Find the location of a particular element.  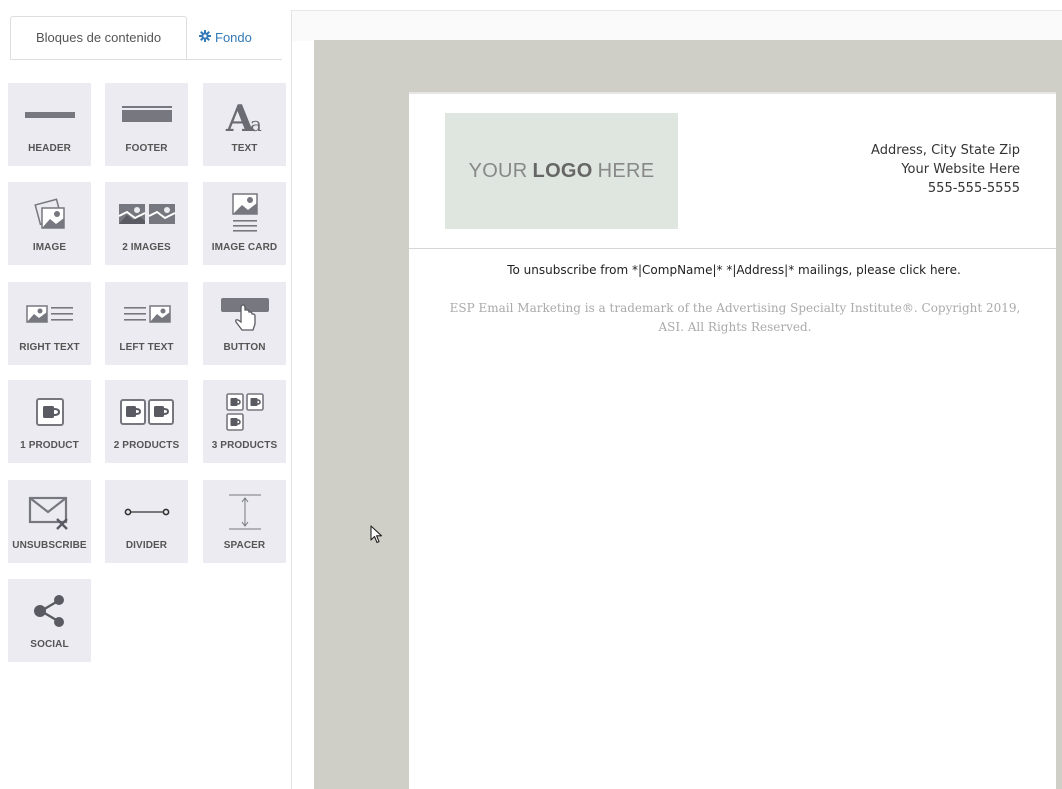

block-image-card: IMAGE CARD is located at coordinates (244, 223).